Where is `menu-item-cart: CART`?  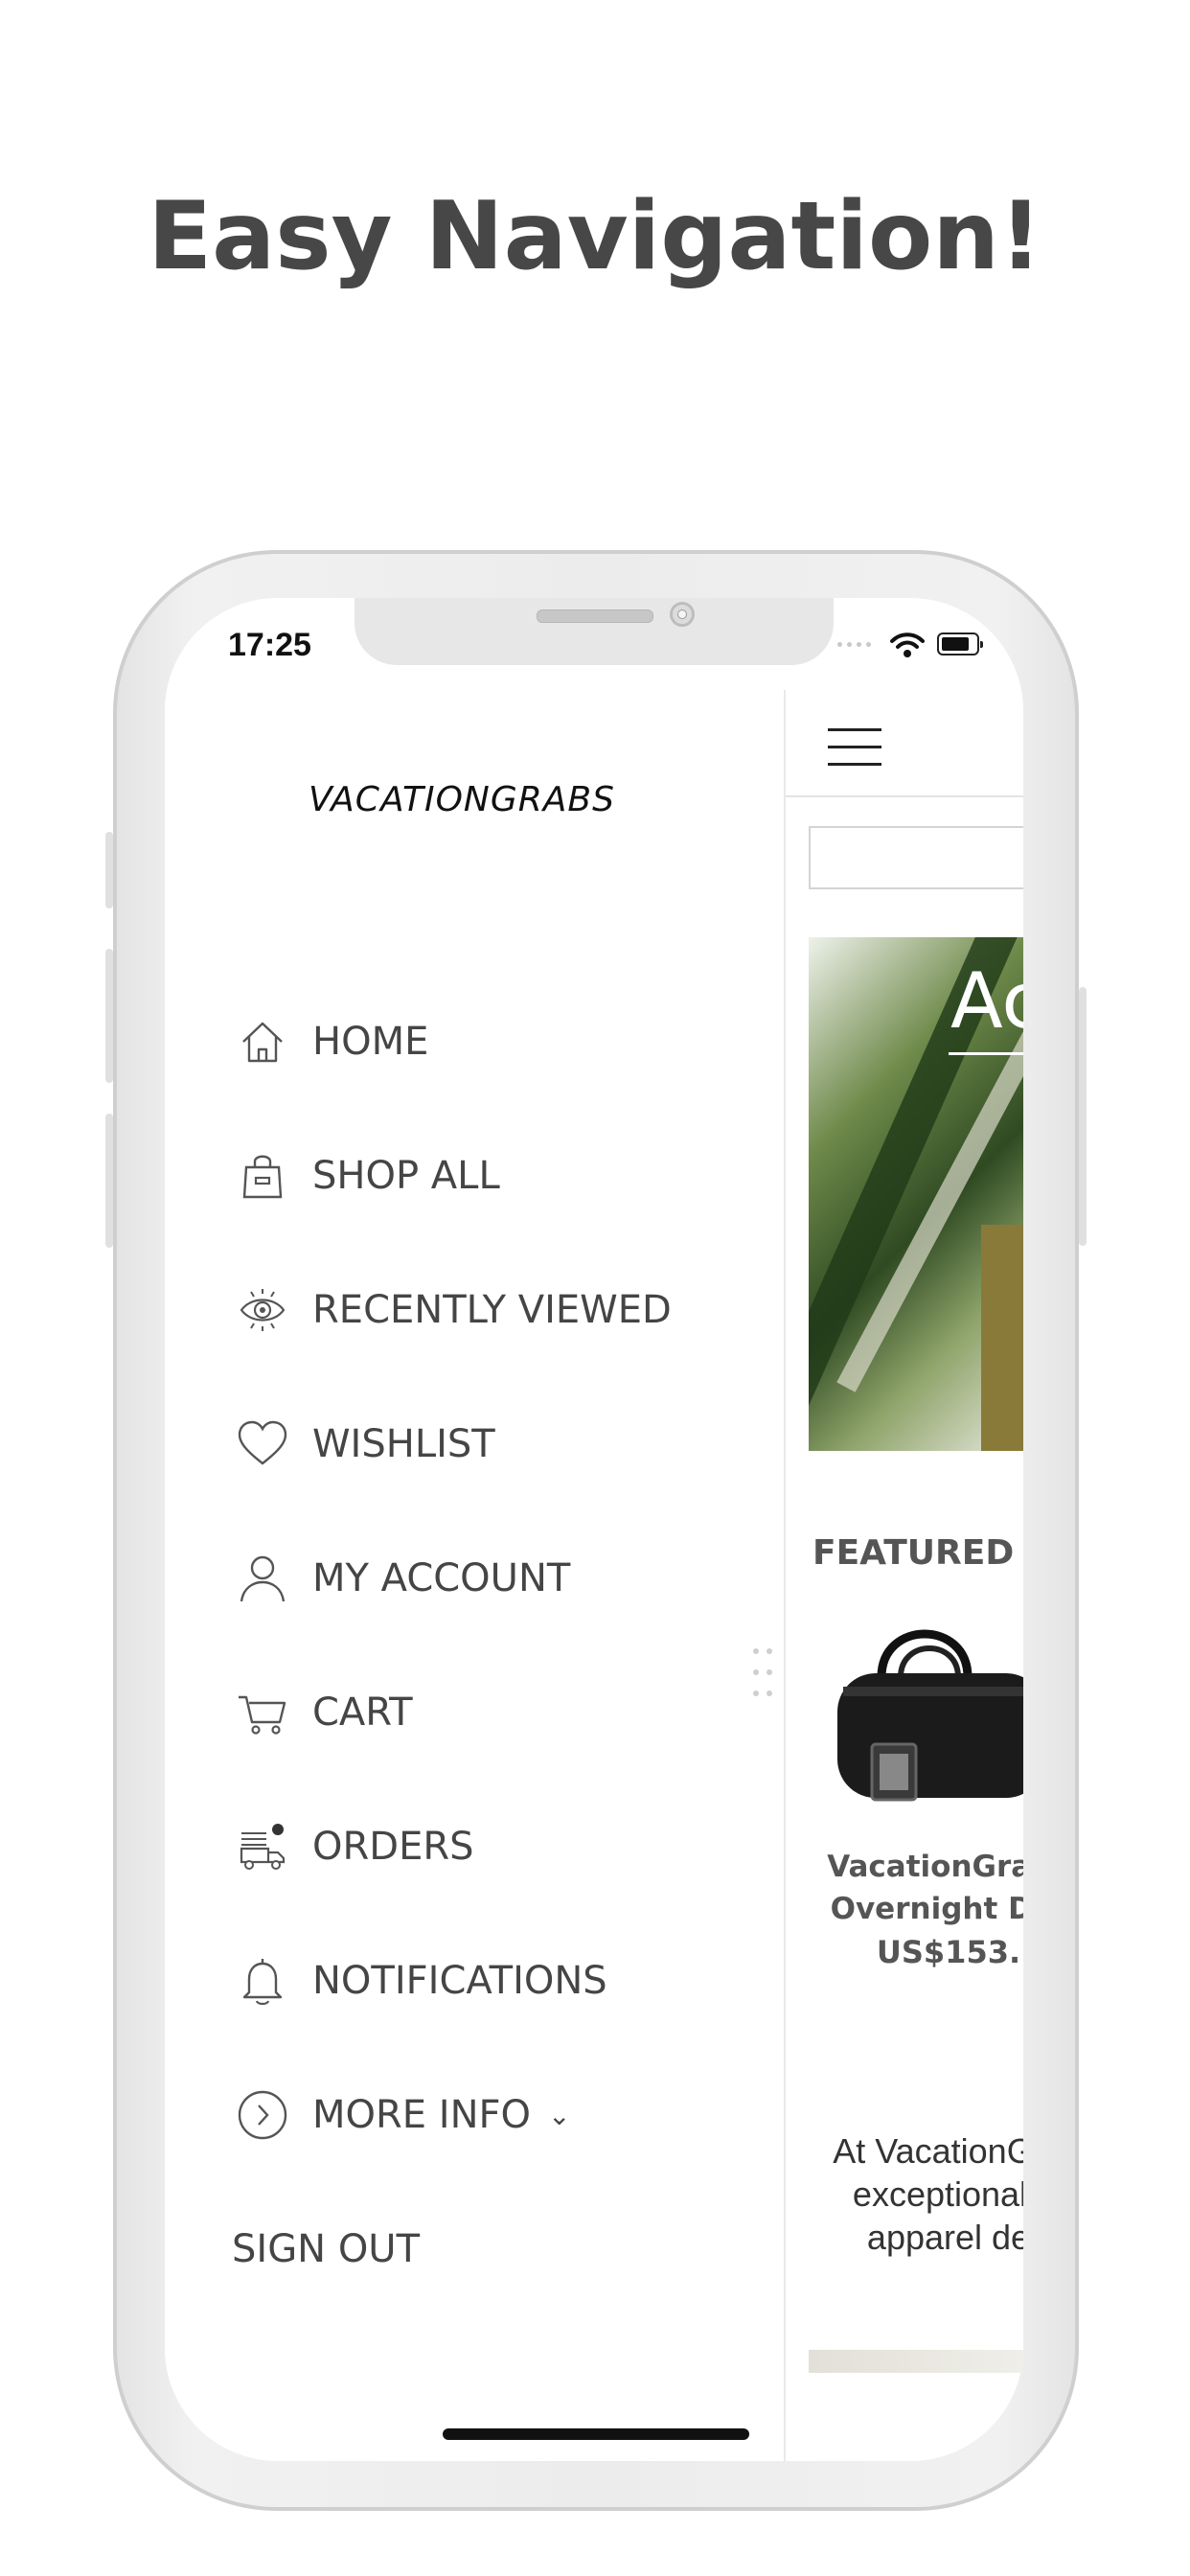
menu-item-cart: CART is located at coordinates (325, 1713).